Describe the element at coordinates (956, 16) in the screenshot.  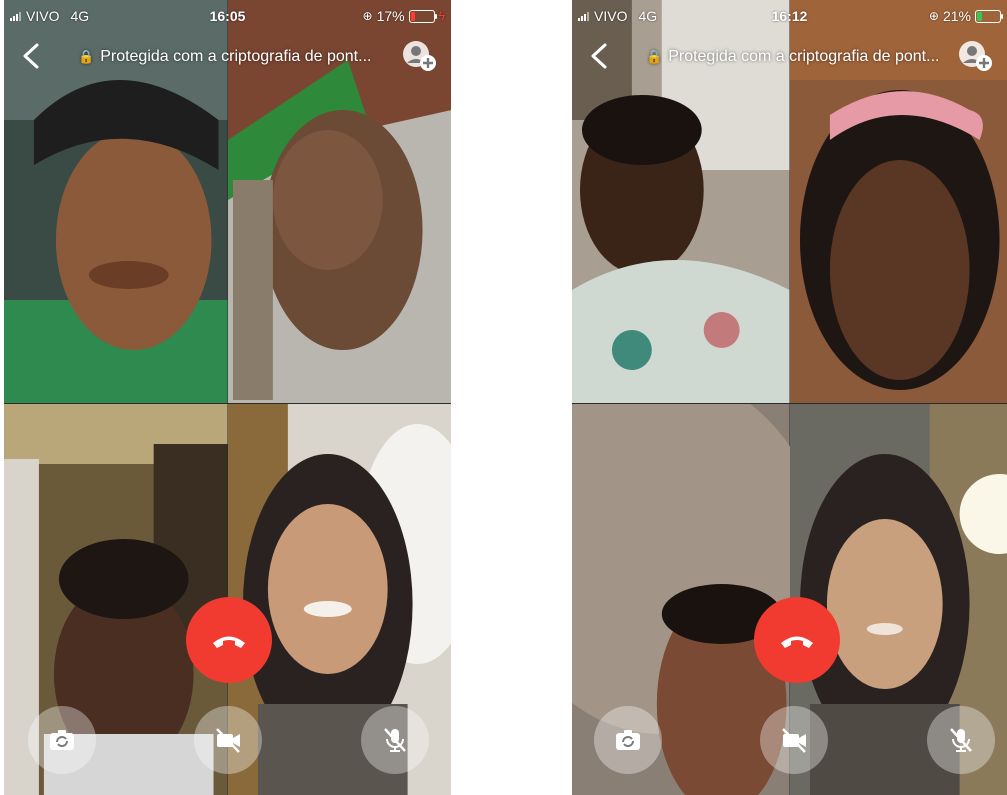
I see `battery-percent: 21%` at that location.